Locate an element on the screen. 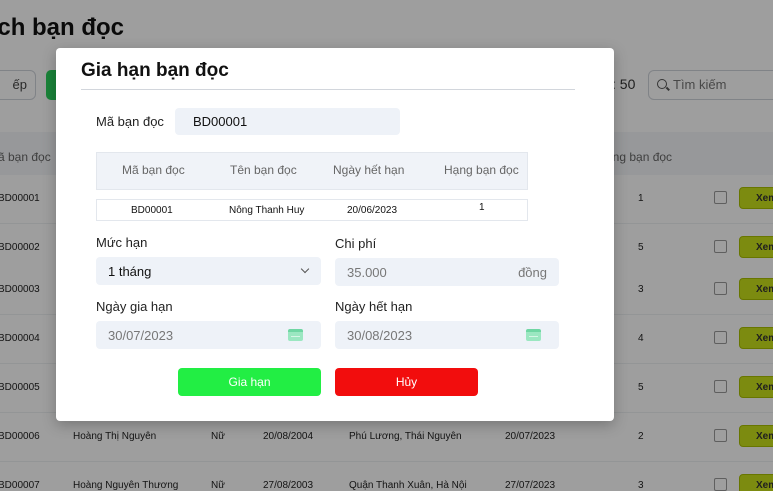 Image resolution: width=773 pixels, height=491 pixels. modal-title: Gia hạn bạn đọc is located at coordinates (155, 70).